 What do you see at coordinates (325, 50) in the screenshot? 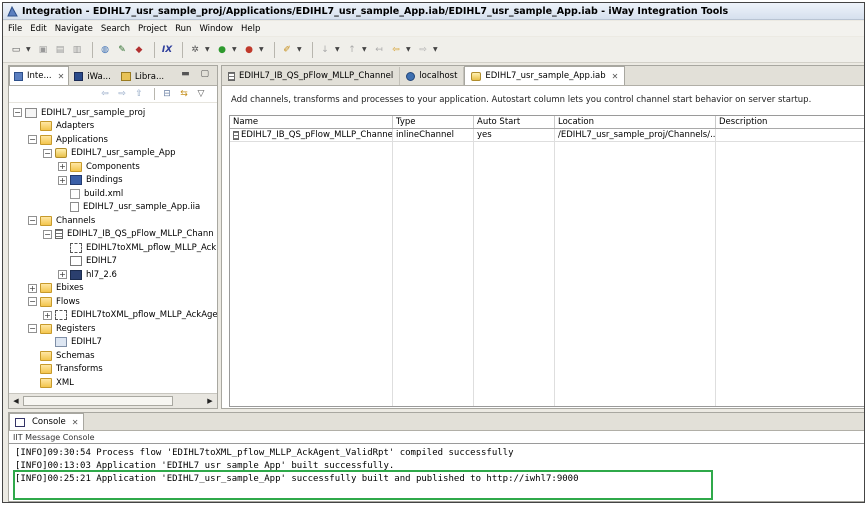
I see `next-annotation-icon: ↓` at bounding box center [325, 50].